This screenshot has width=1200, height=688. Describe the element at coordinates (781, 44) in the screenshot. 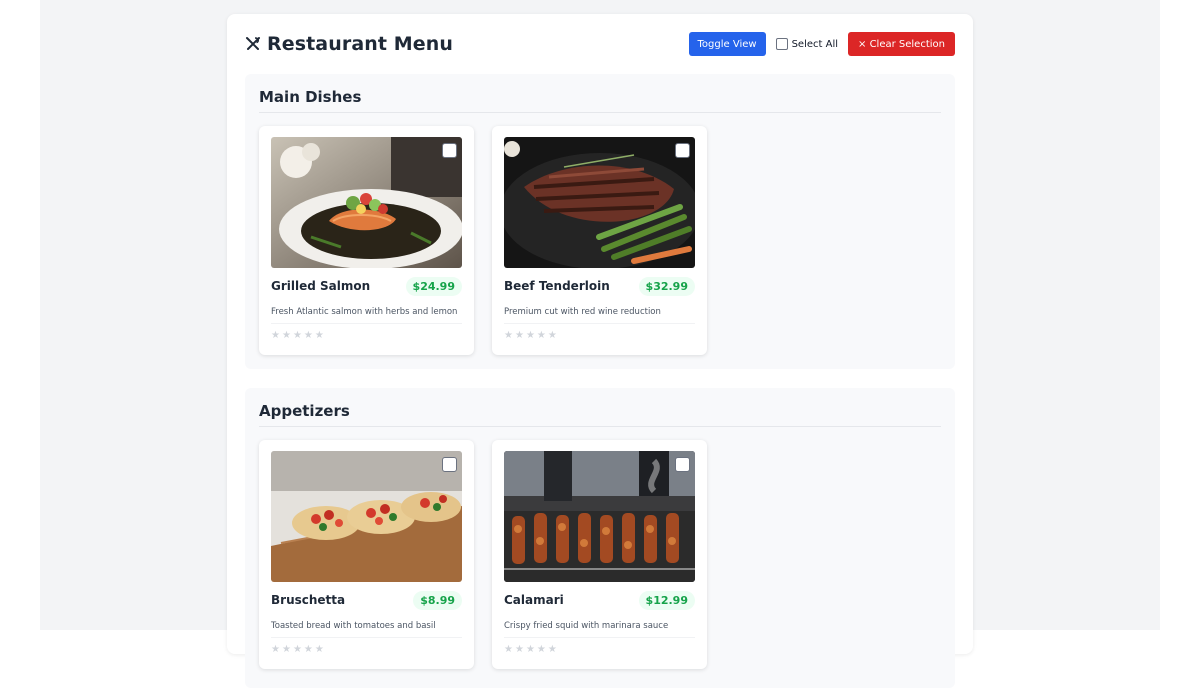

I see `select-all-checkbox` at that location.